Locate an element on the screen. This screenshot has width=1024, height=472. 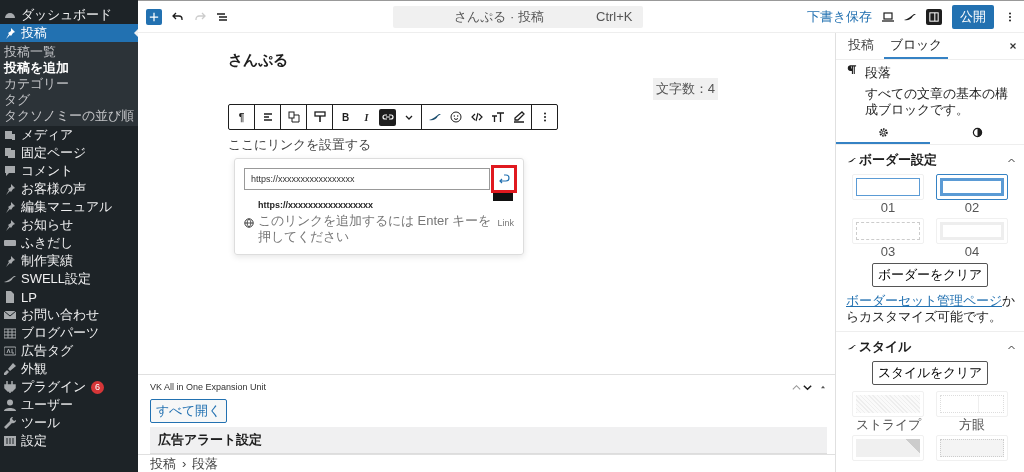
sidebar-item: ブログパーツ is located at coordinates (69, 333).